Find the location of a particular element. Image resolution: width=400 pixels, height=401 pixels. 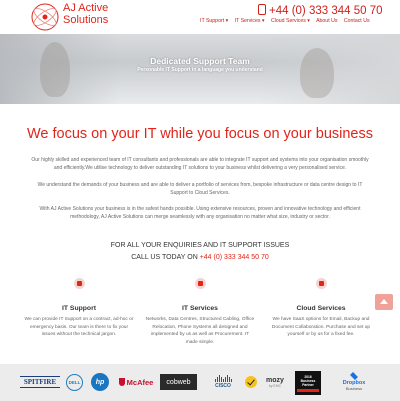

cta-phone-link: +44 (0) 333 344 50 70 is located at coordinates (234, 257).